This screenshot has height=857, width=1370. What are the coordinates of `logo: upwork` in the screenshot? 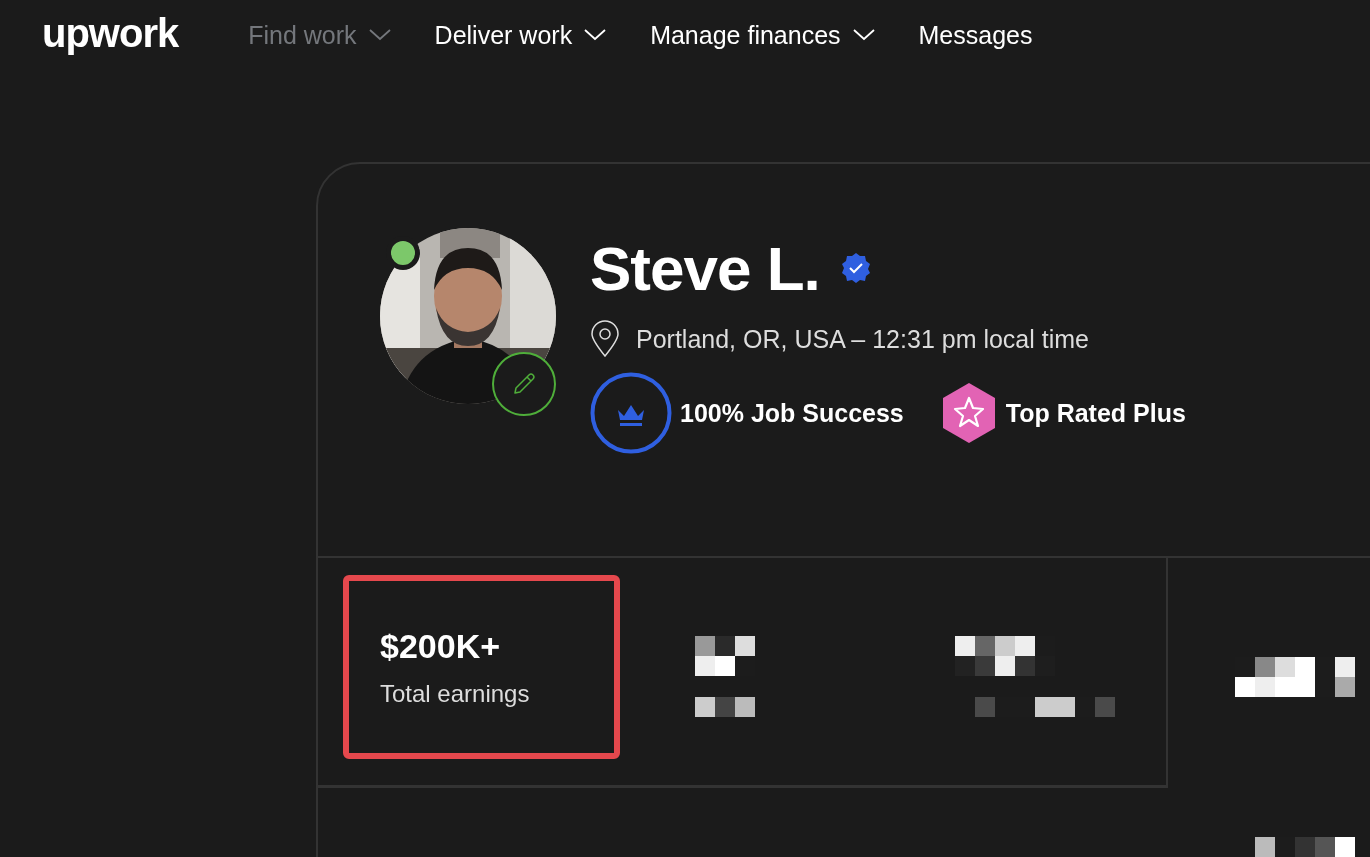 It's located at (110, 33).